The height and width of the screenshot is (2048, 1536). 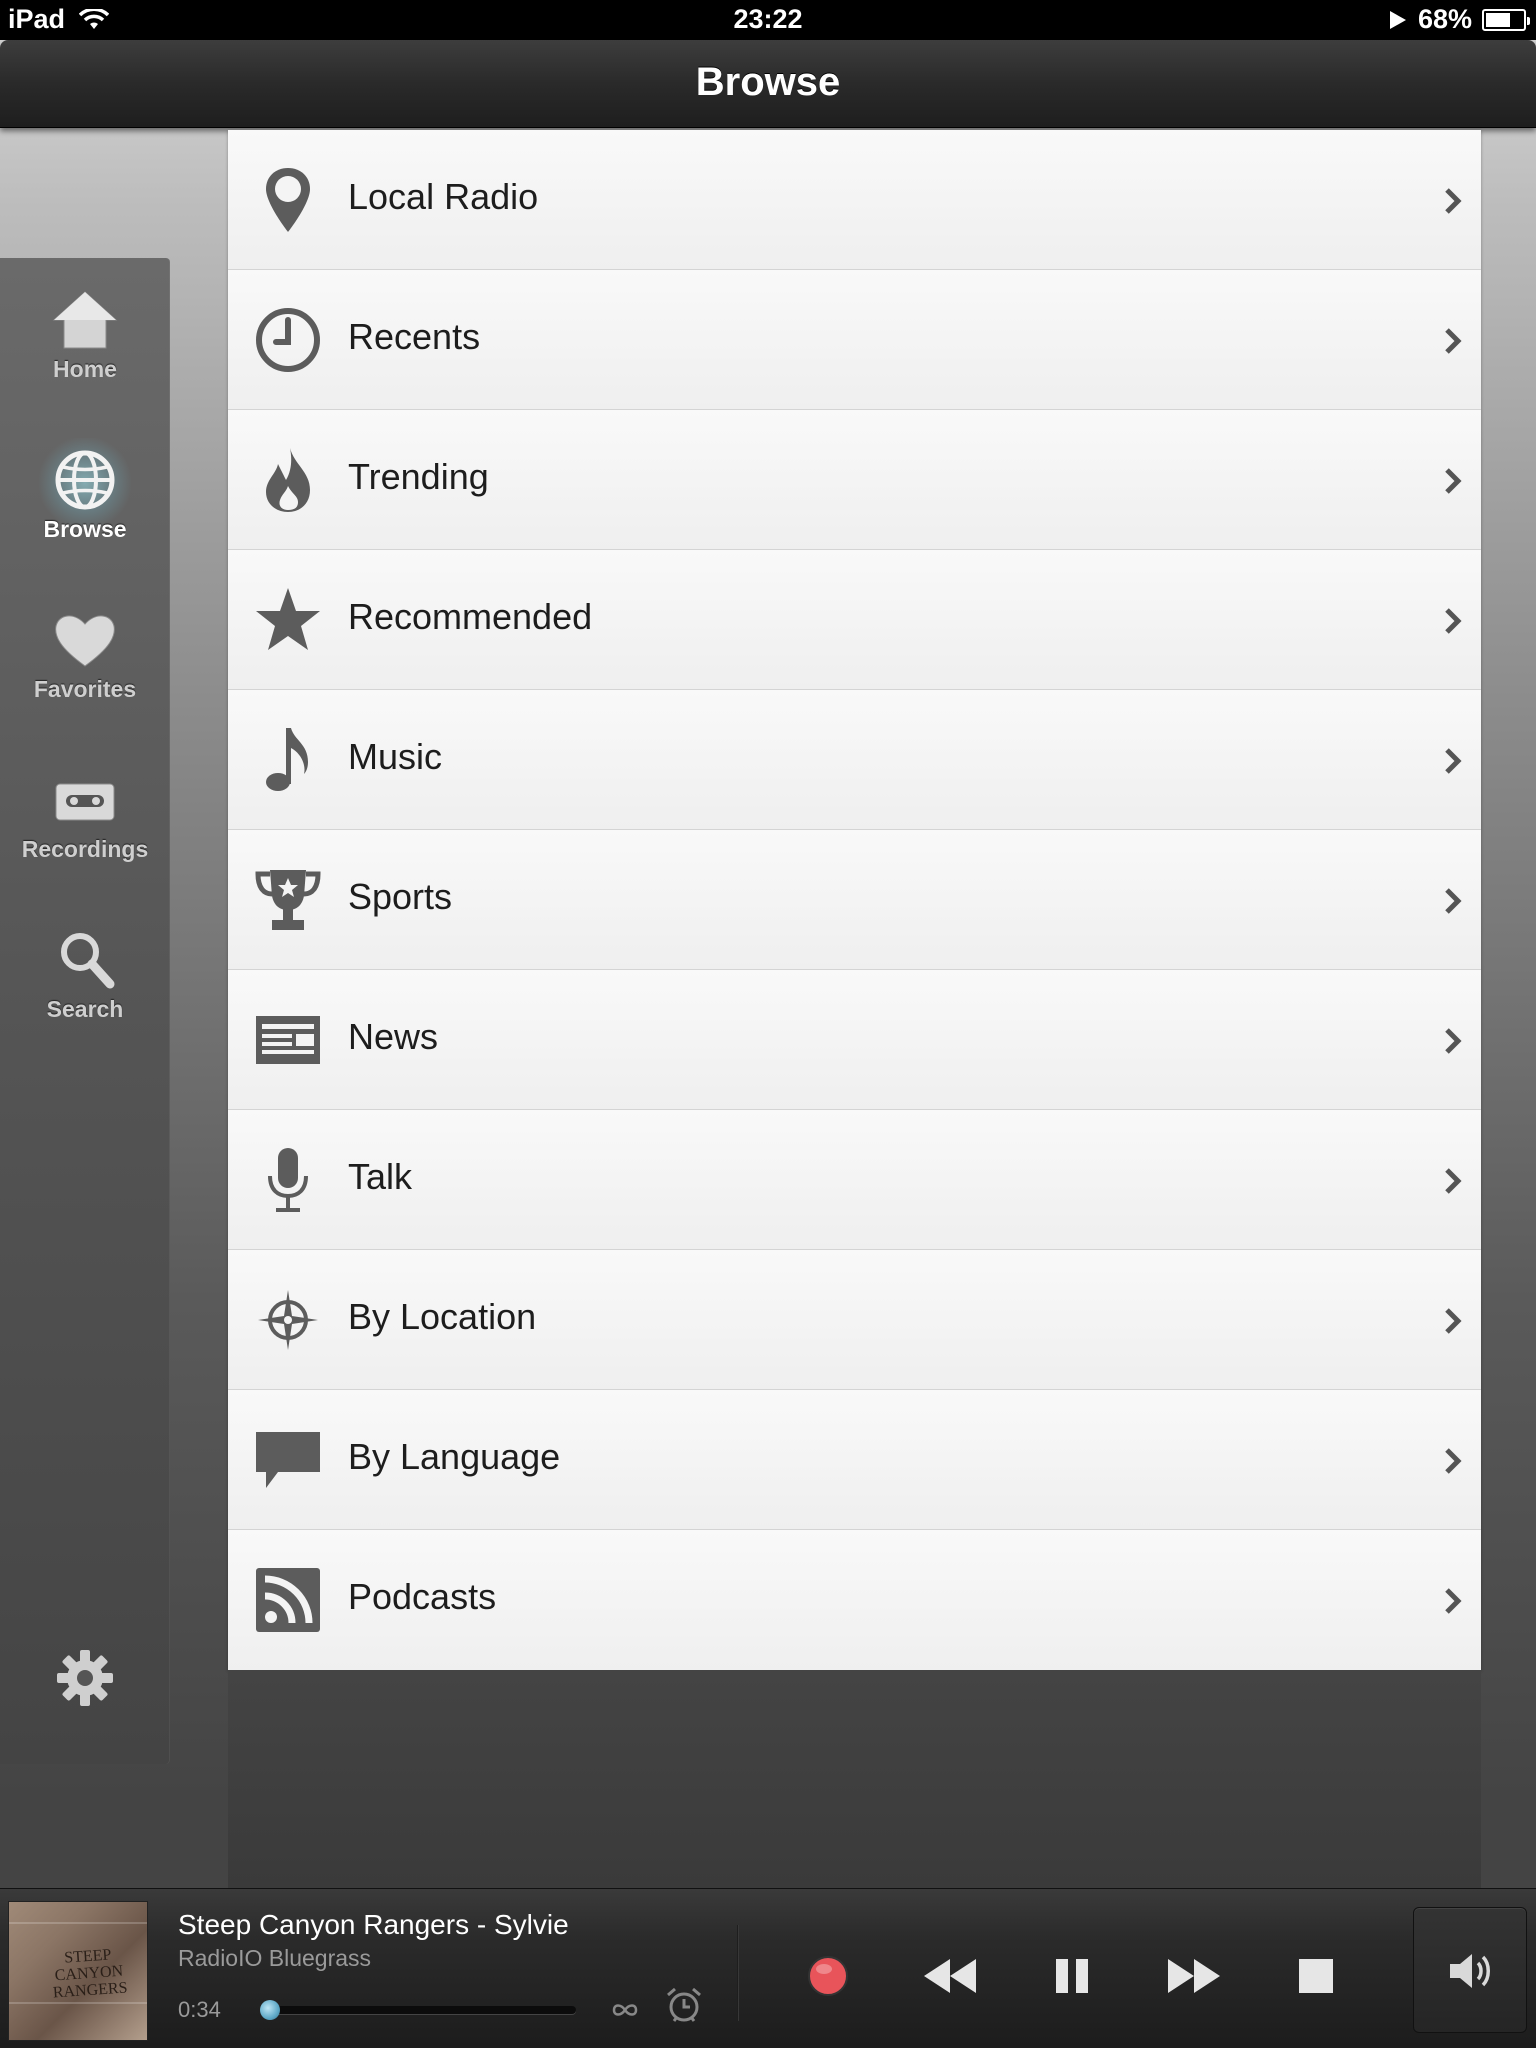 What do you see at coordinates (85, 529) in the screenshot?
I see `tab-browse-label: Browse` at bounding box center [85, 529].